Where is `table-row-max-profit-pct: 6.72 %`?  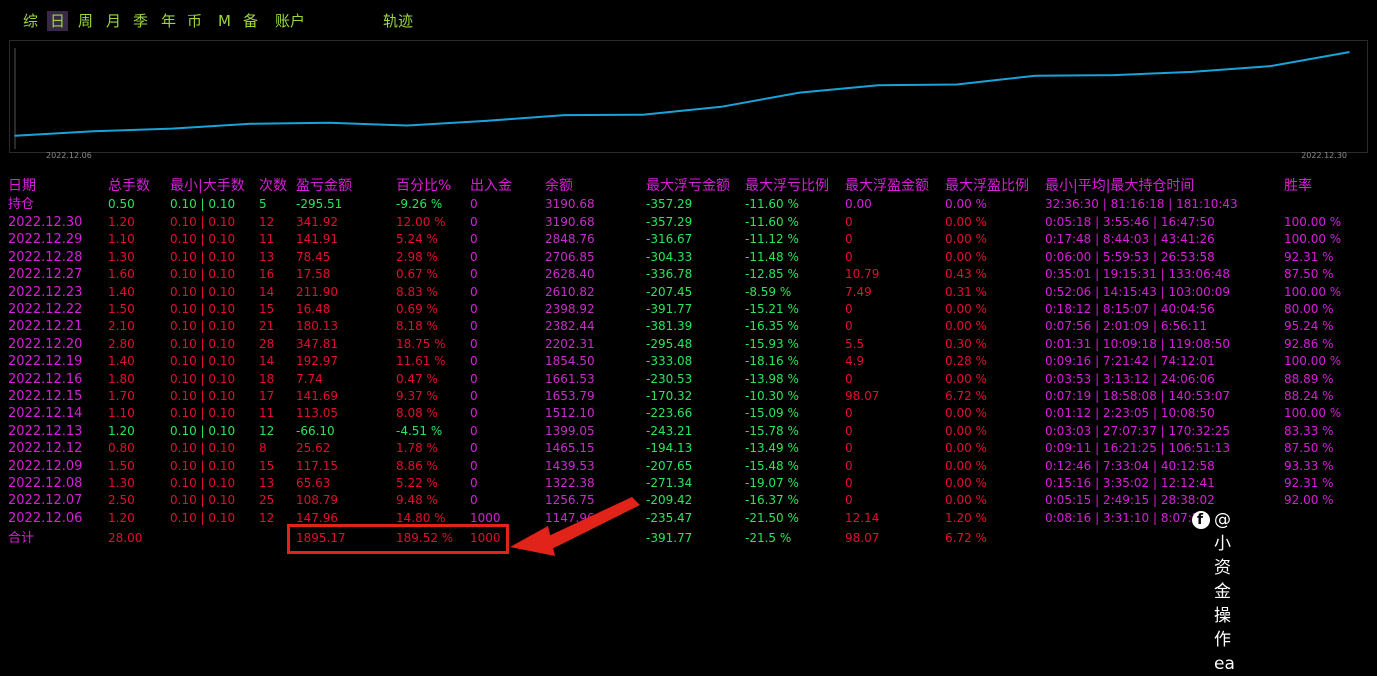 table-row-max-profit-pct: 6.72 % is located at coordinates (966, 396).